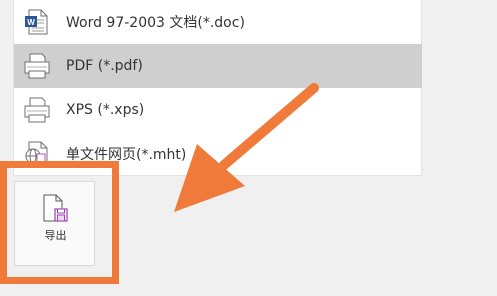 This screenshot has height=296, width=497. What do you see at coordinates (36, 154) in the screenshot?
I see `web-page-icon` at bounding box center [36, 154].